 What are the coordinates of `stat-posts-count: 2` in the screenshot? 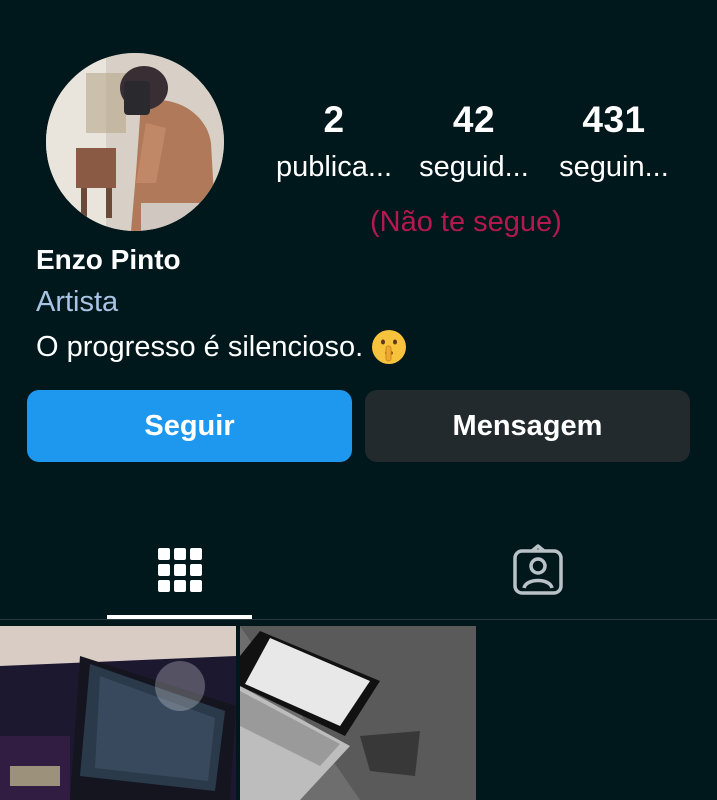 It's located at (334, 119).